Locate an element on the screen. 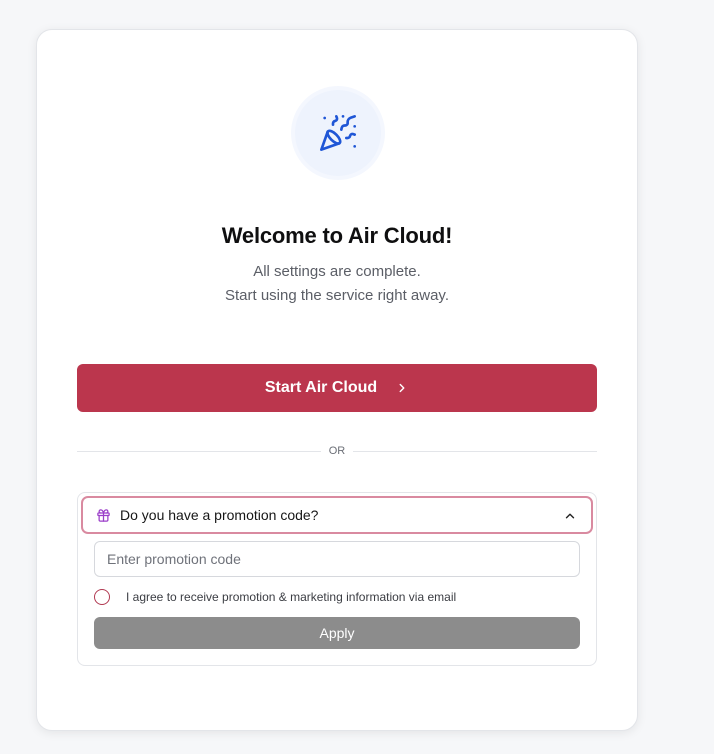  start-air-cloud-button: Start Air Cloud is located at coordinates (337, 388).